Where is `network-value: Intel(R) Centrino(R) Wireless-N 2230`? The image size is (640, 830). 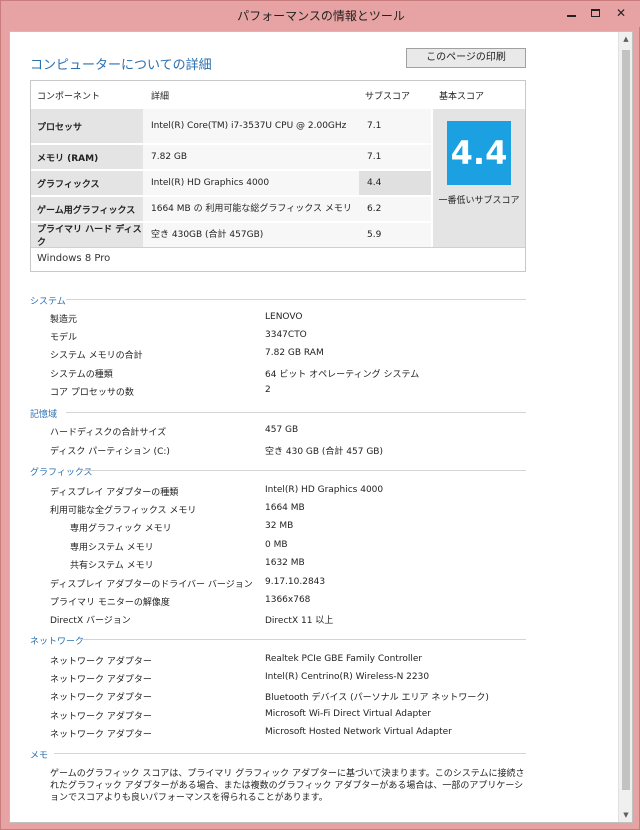
network-value: Intel(R) Centrino(R) Wireless-N 2230 is located at coordinates (347, 677).